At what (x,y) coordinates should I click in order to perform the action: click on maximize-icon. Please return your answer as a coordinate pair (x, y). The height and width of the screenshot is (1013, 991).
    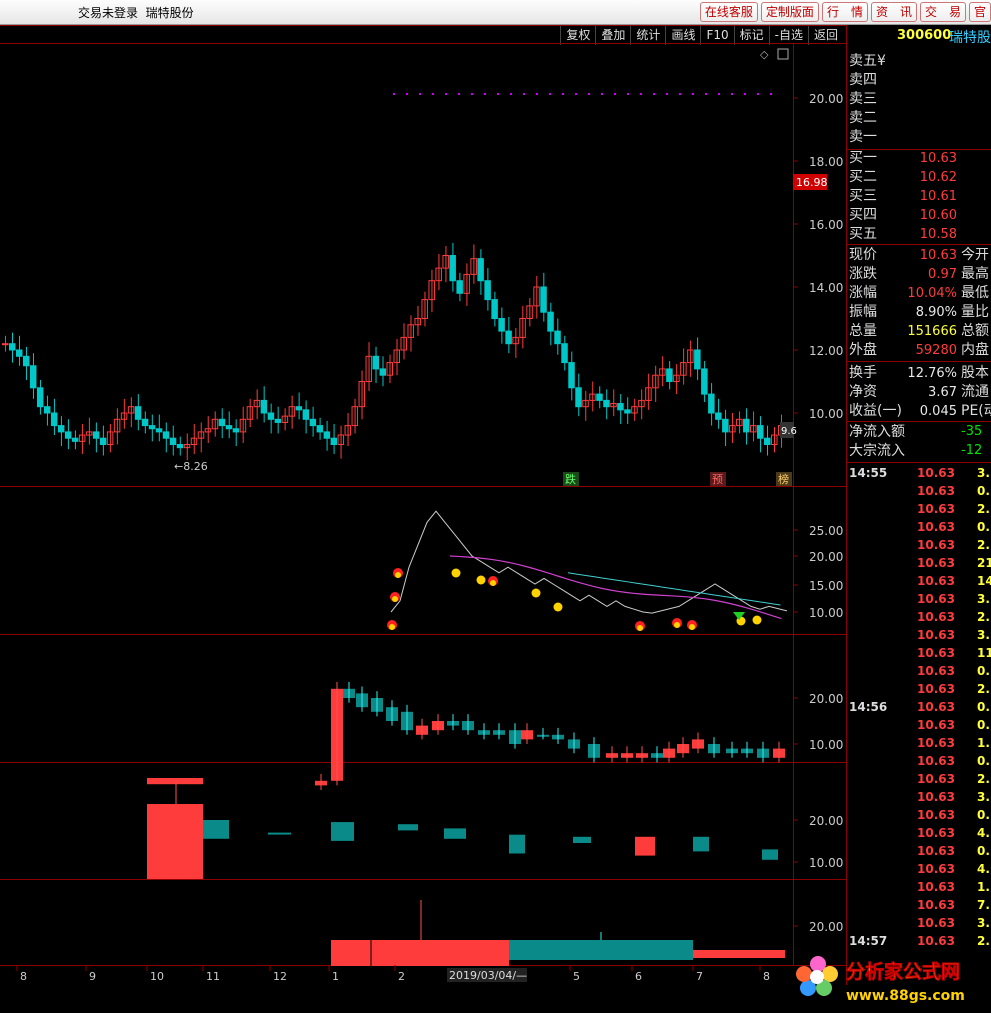
    Looking at the image, I should click on (783, 54).